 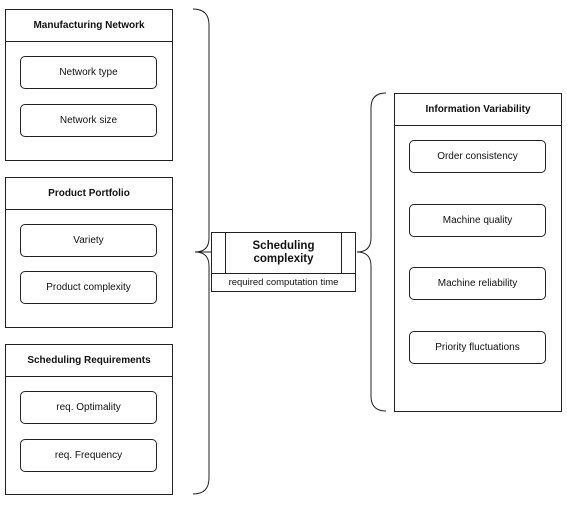 I want to click on factor-box: Priority fluctuations, so click(x=477, y=347).